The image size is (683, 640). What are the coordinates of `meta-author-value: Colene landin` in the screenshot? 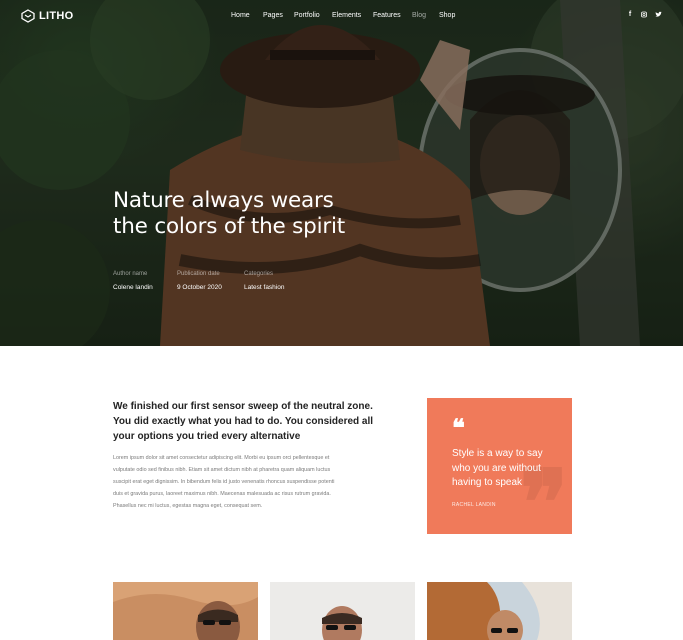 It's located at (133, 287).